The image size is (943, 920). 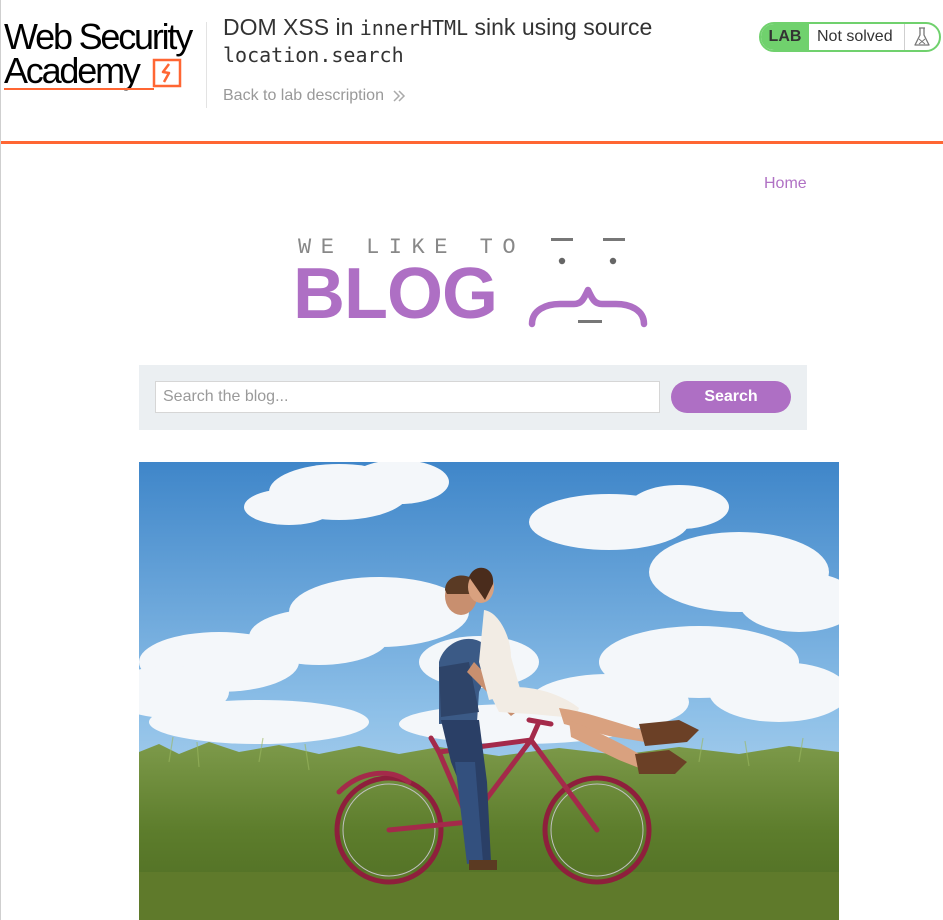 What do you see at coordinates (79, 89) in the screenshot?
I see `logo-underline` at bounding box center [79, 89].